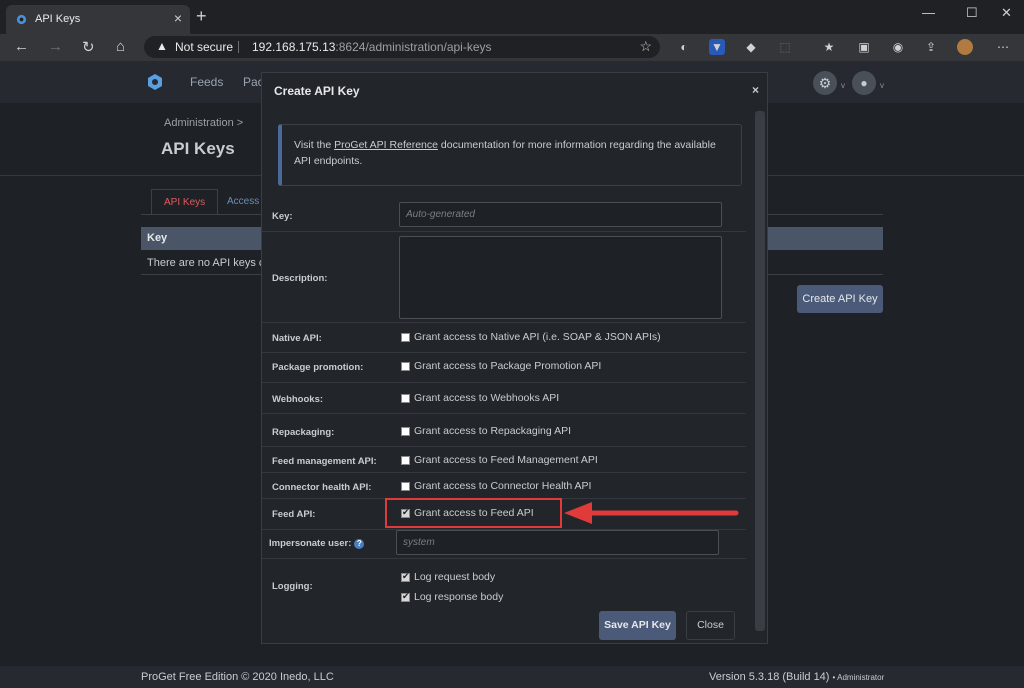 The image size is (1024, 688). I want to click on refresh-icon: ↻, so click(88, 47).